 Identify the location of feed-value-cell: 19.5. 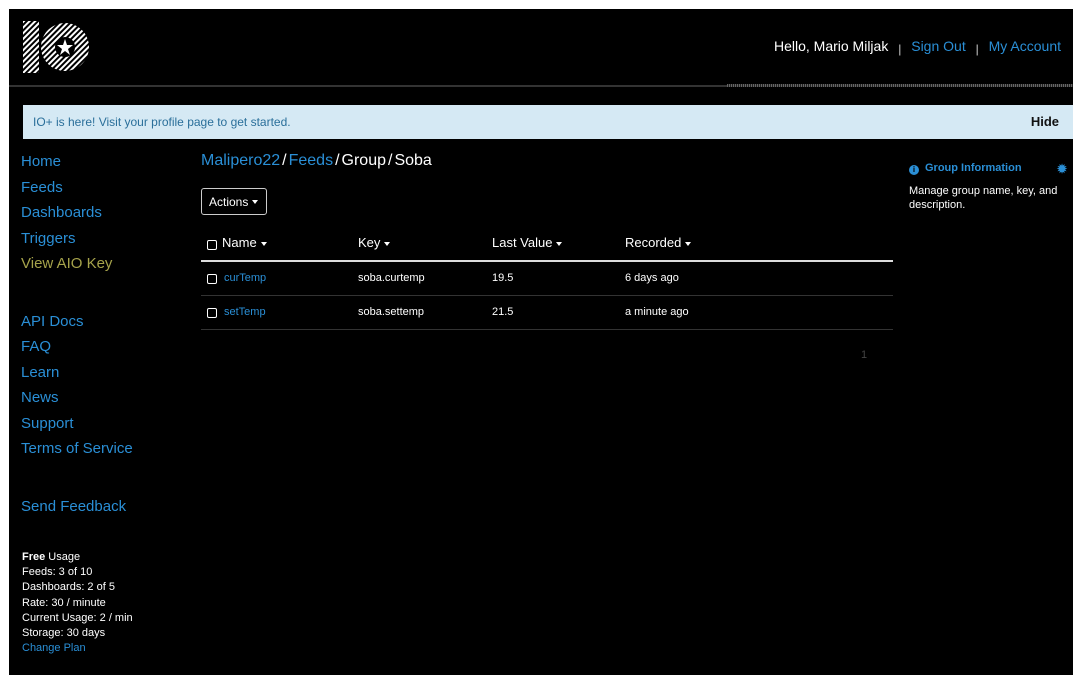
(503, 278).